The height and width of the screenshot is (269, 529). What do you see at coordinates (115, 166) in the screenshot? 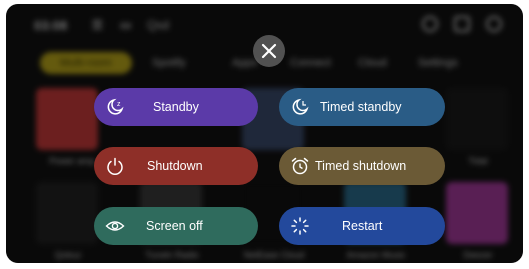
I see `power-icon` at bounding box center [115, 166].